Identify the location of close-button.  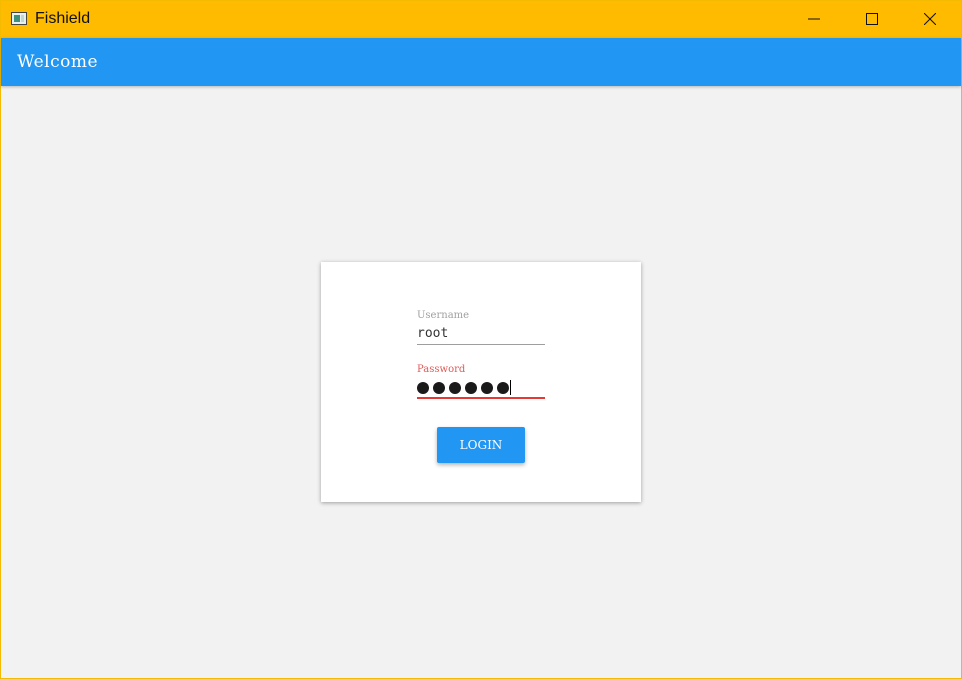
(930, 19).